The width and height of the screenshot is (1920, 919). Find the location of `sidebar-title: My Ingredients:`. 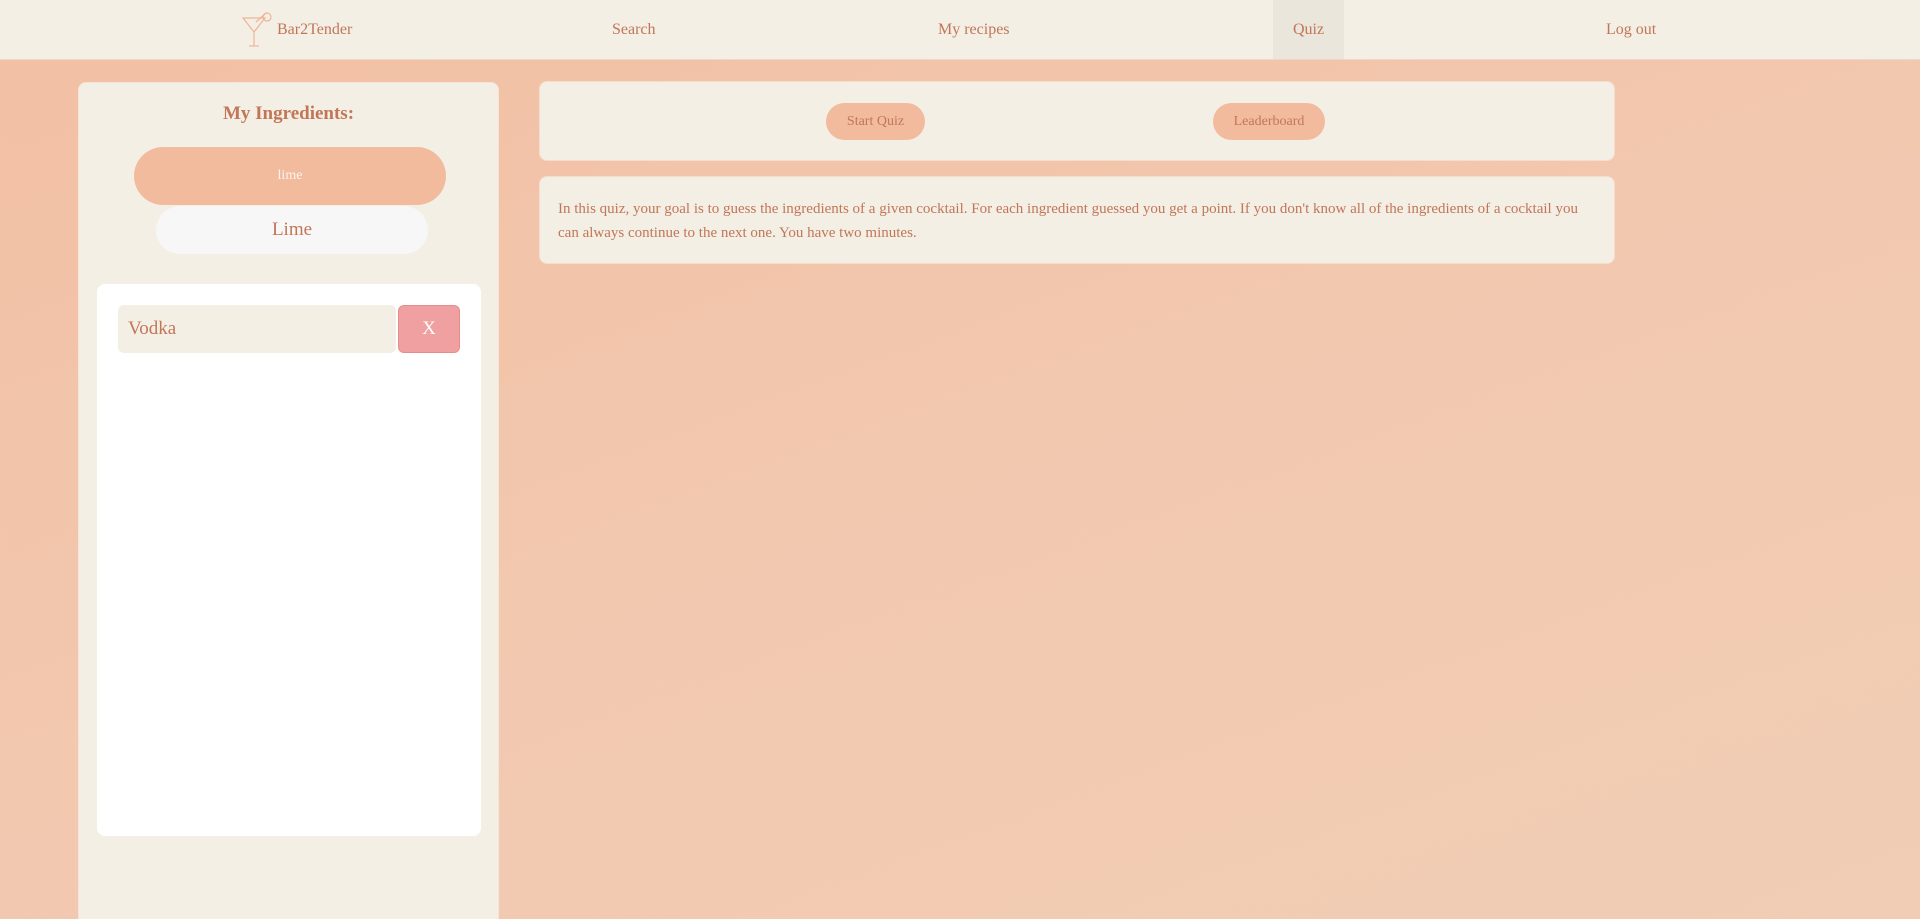

sidebar-title: My Ingredients: is located at coordinates (288, 113).